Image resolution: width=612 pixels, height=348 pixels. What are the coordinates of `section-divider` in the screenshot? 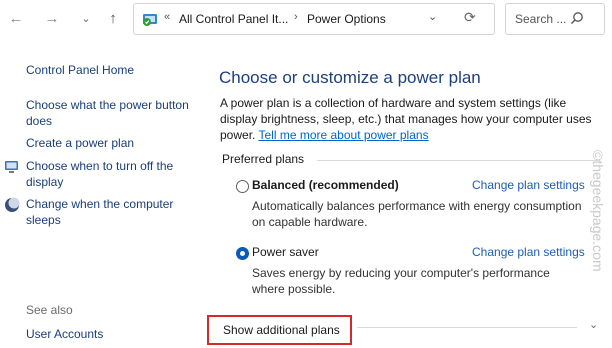 It's located at (458, 160).